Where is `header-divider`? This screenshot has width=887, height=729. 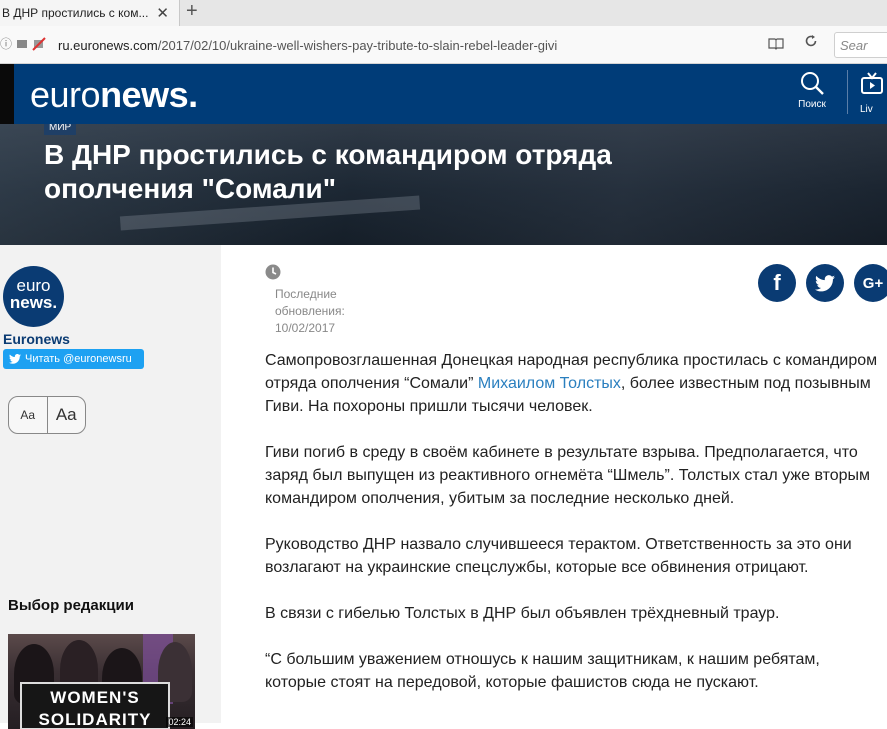 header-divider is located at coordinates (847, 92).